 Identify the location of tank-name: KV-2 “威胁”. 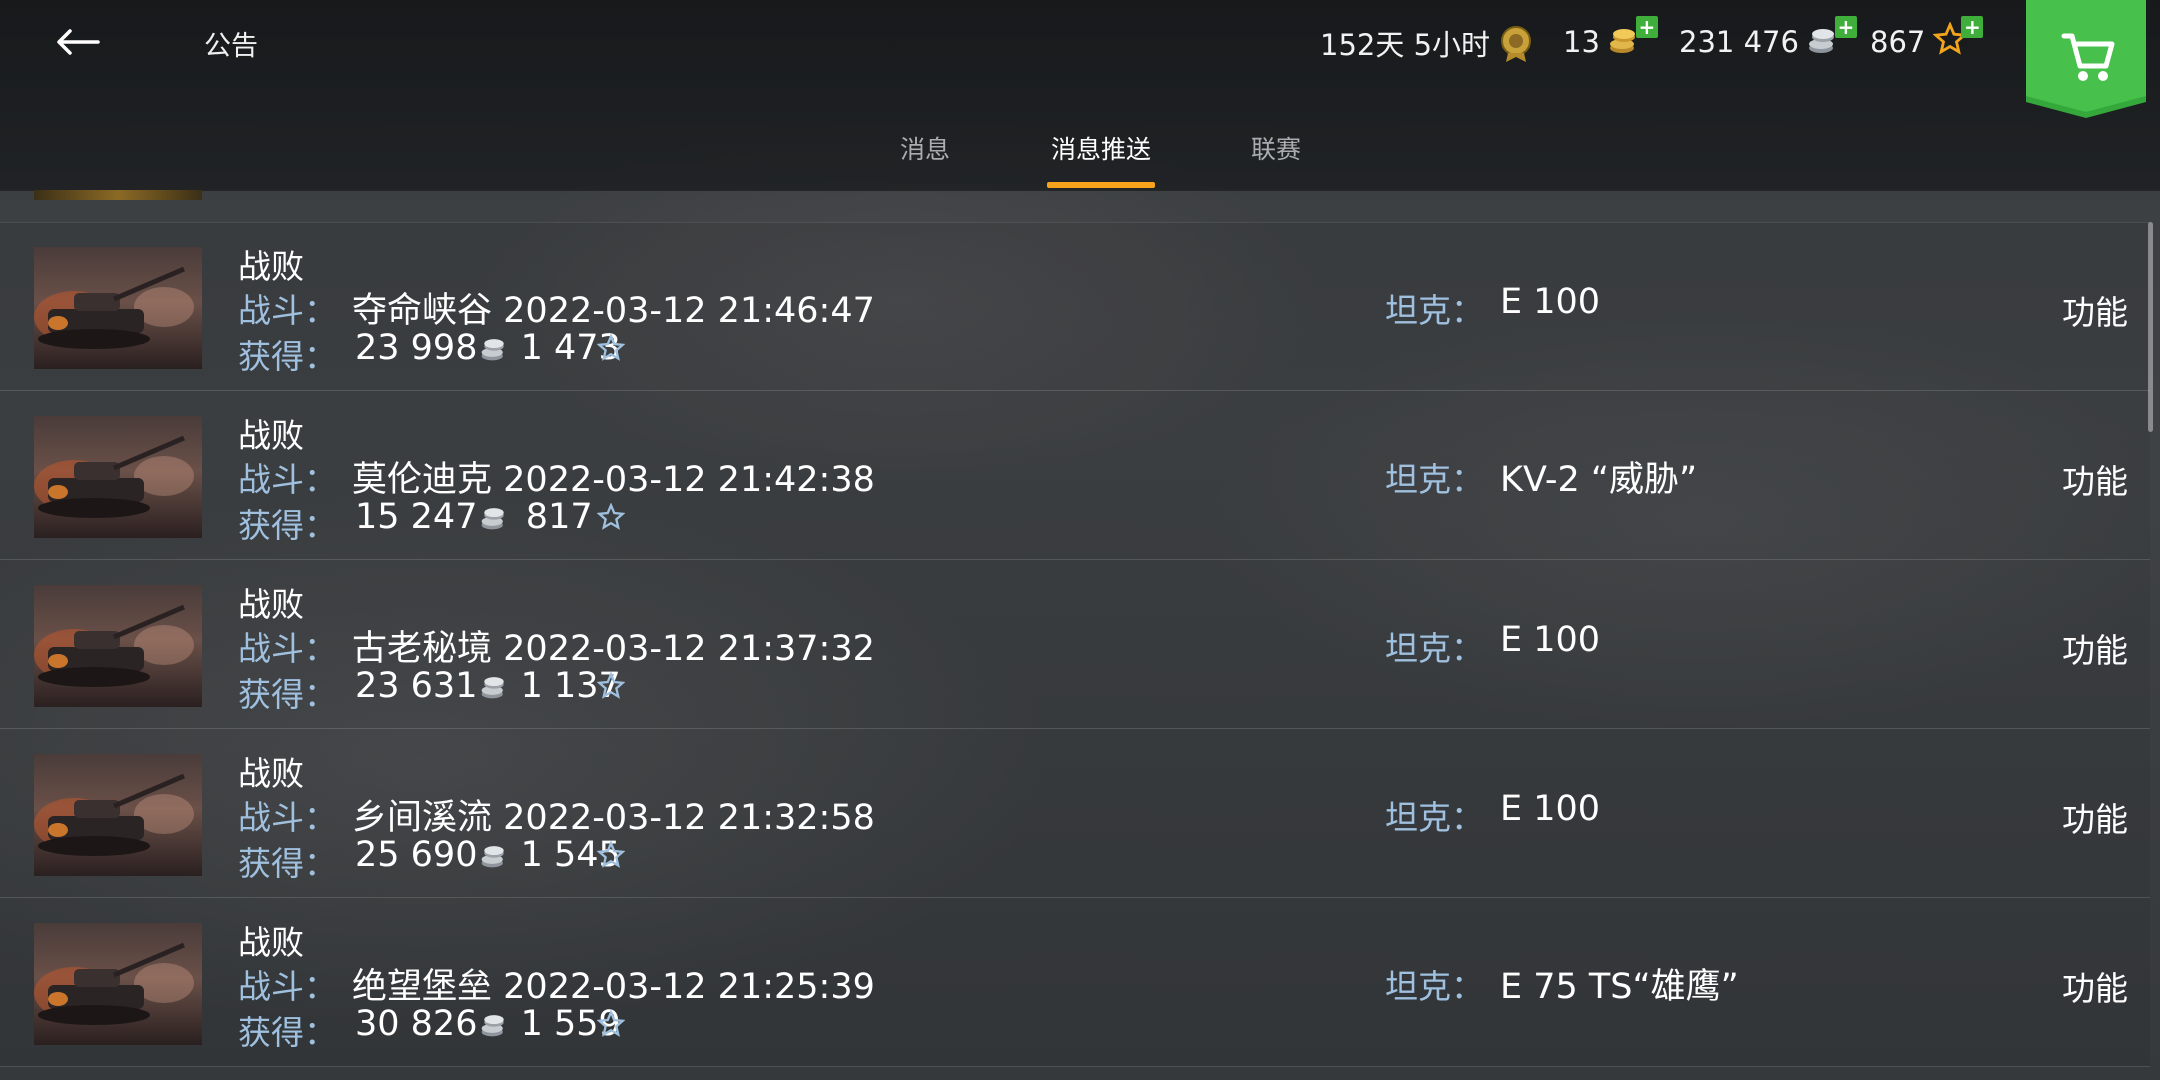
(1599, 480).